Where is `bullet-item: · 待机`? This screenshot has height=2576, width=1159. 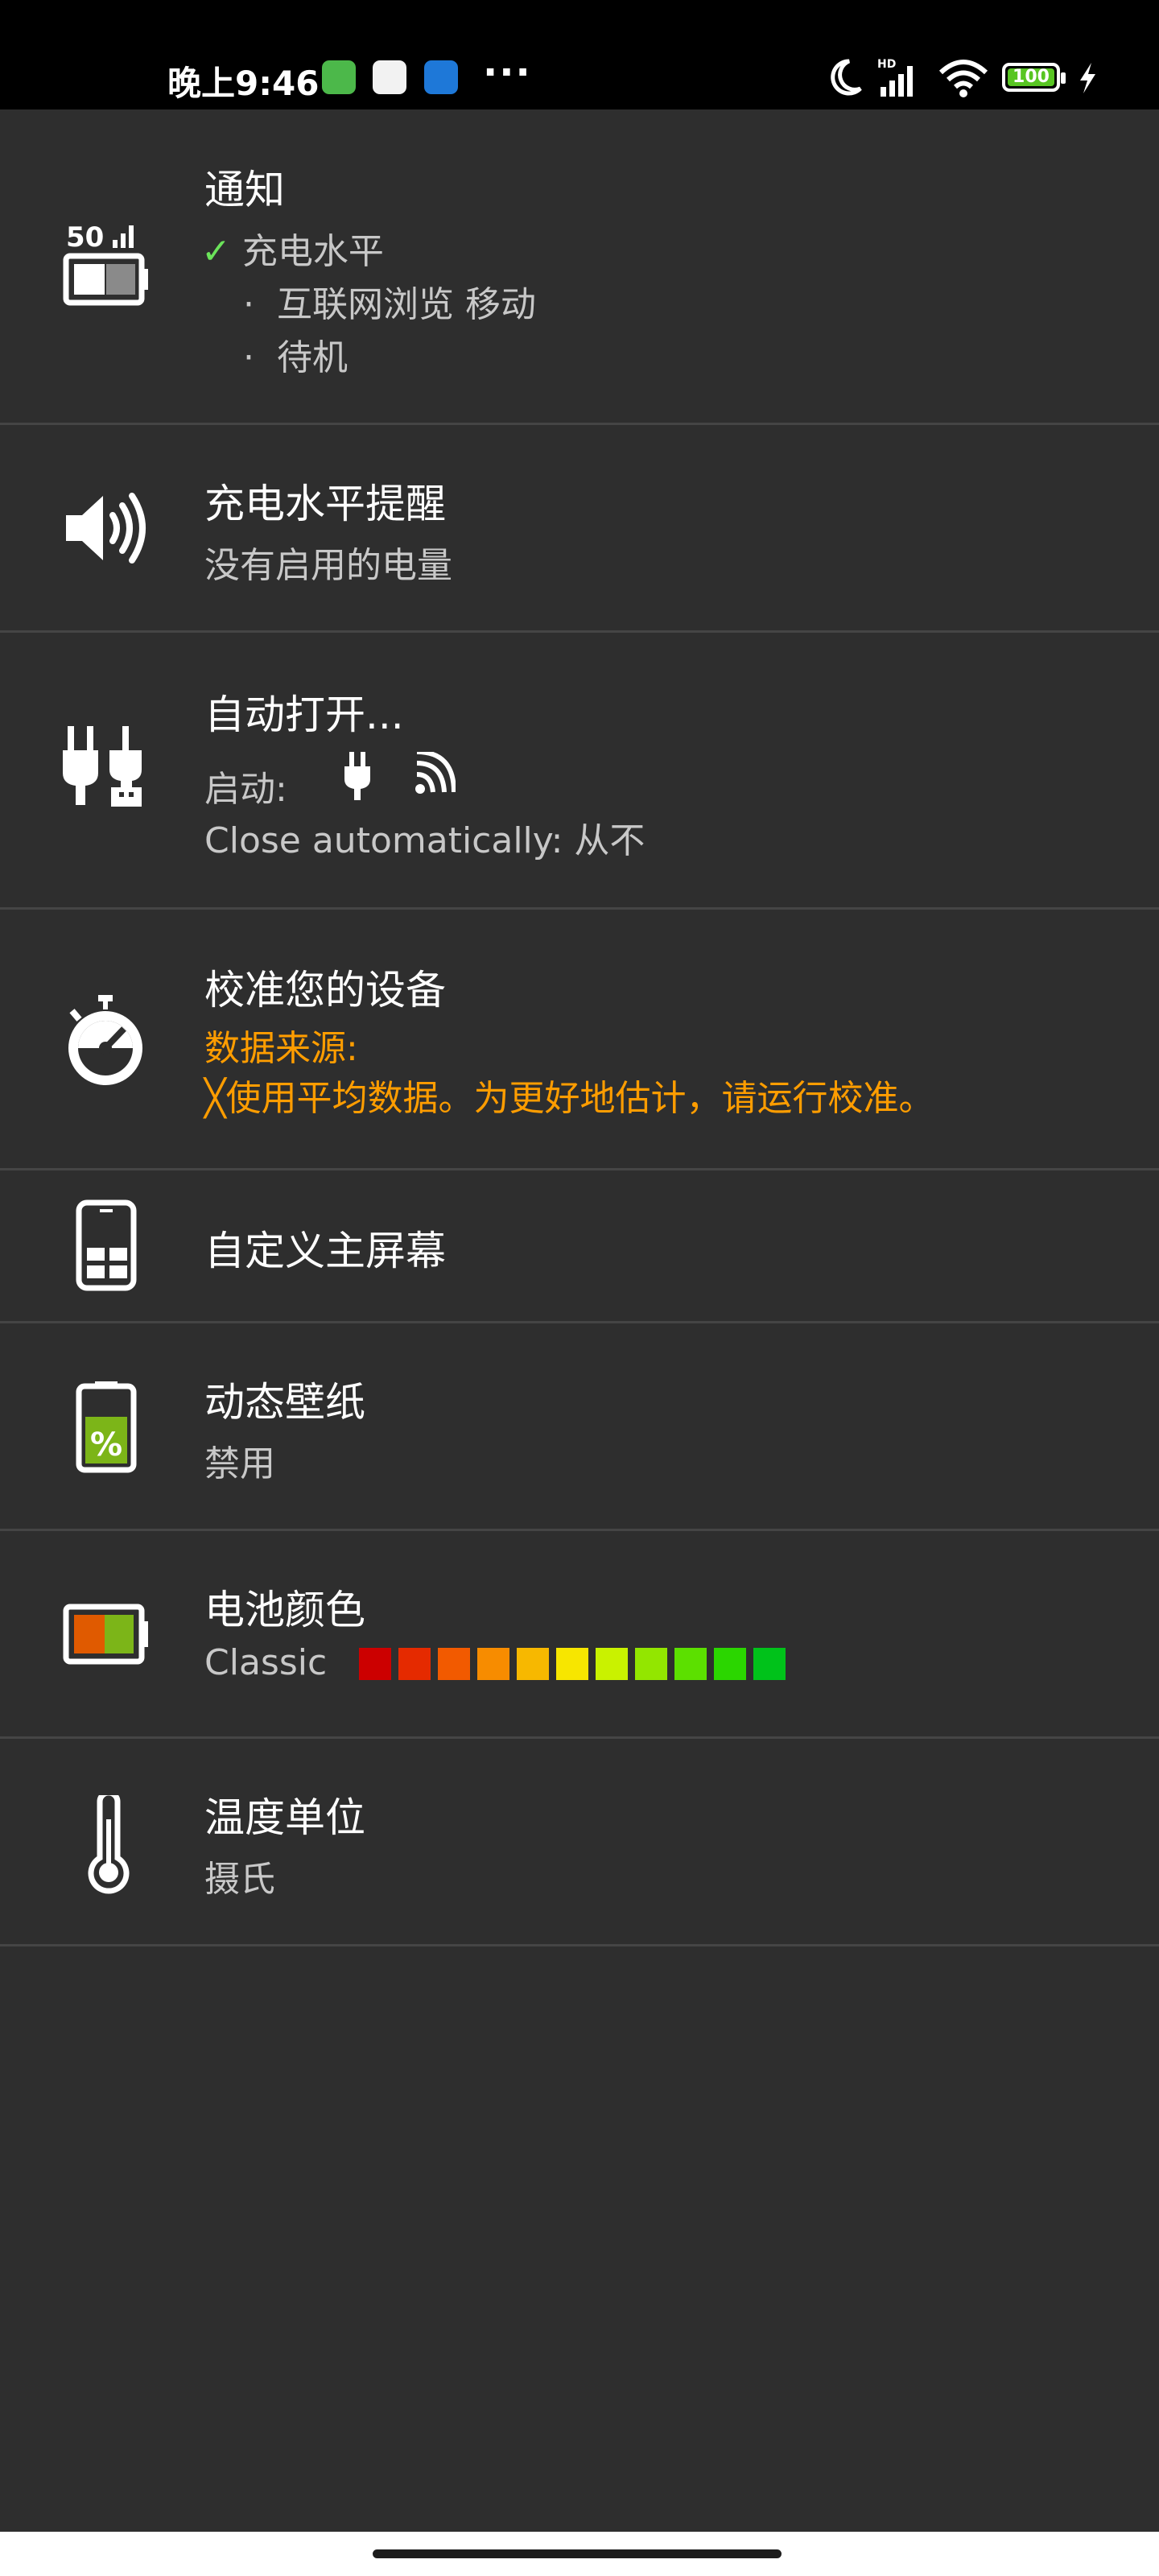
bullet-item: · 待机 is located at coordinates (295, 357).